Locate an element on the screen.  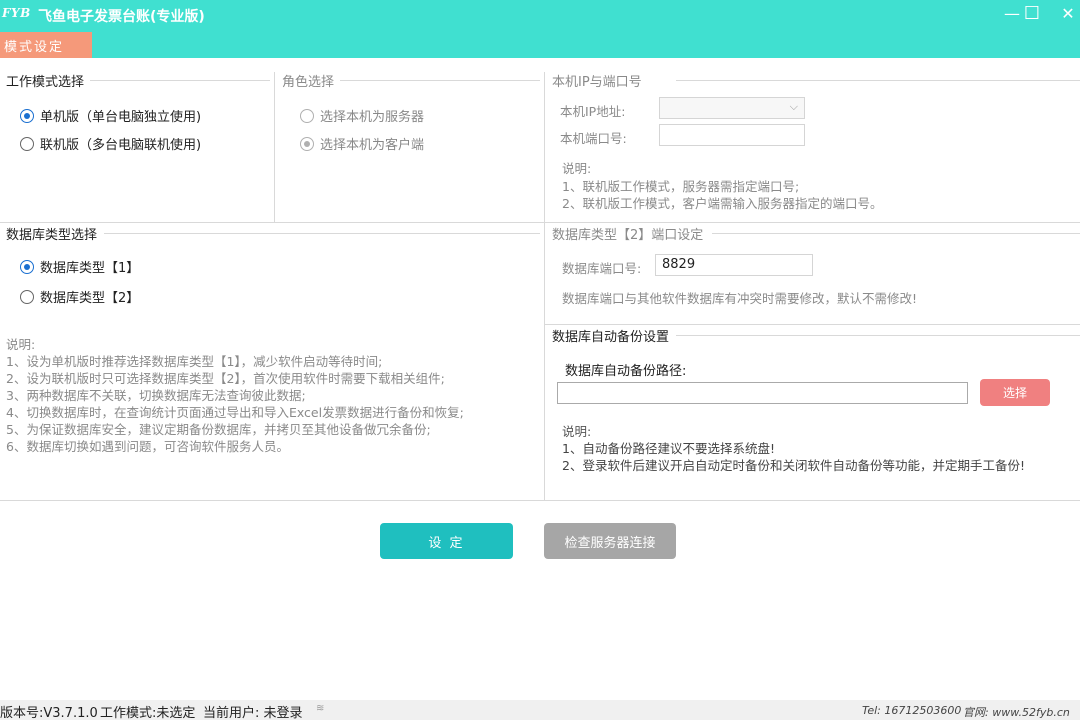
db-port-title: 数据库类型【2】端口设定 is located at coordinates (630, 233).